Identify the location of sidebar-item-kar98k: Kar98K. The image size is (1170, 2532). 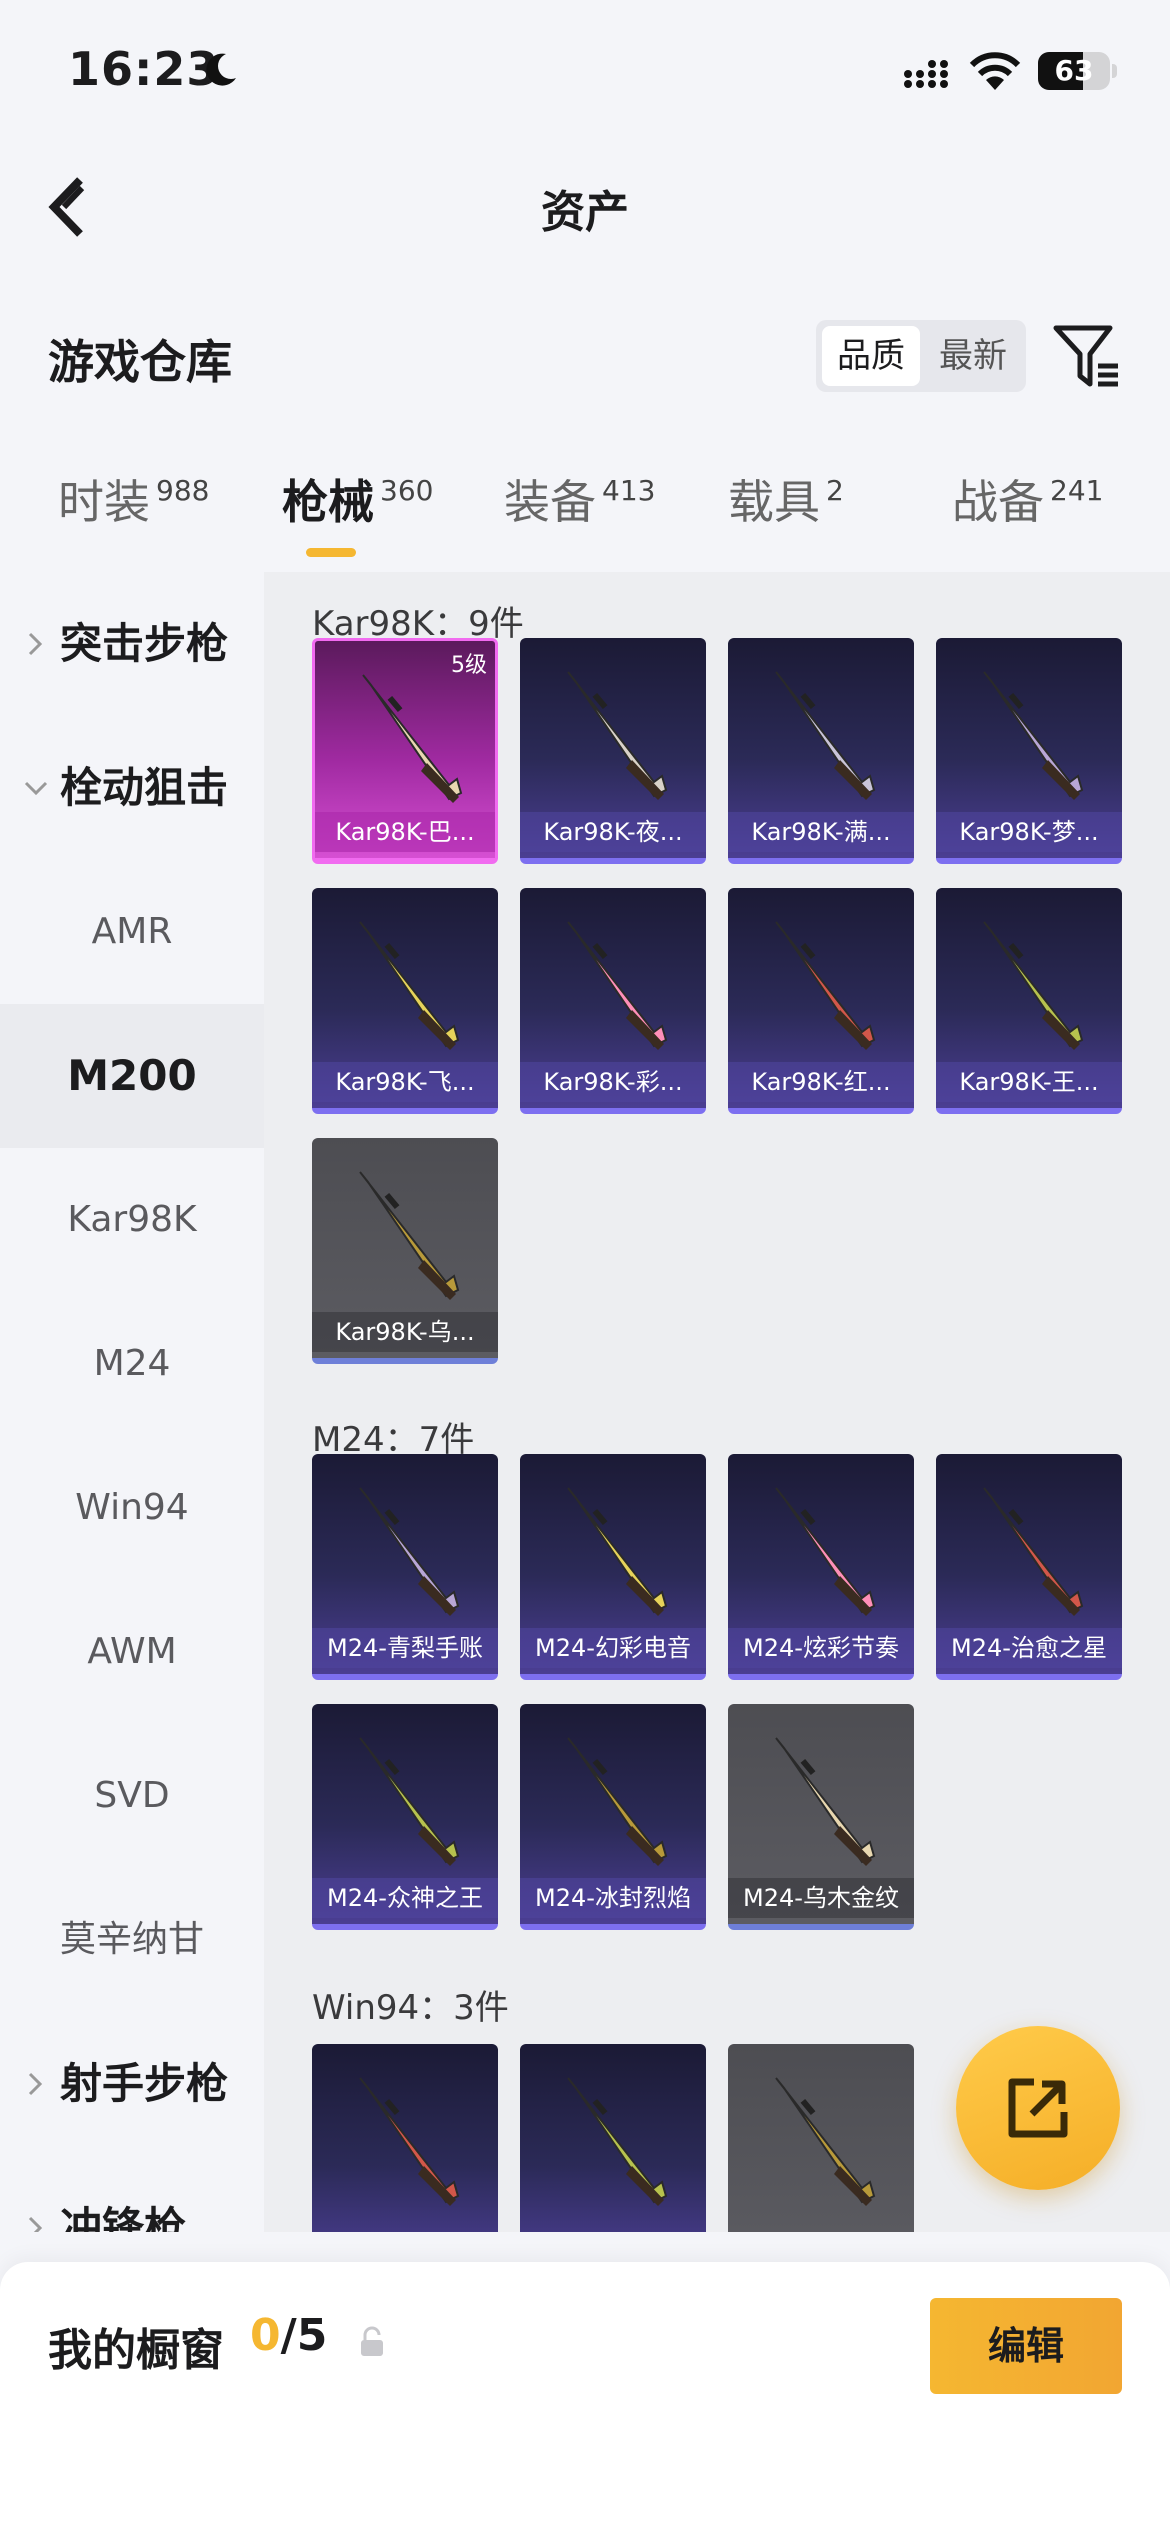
(132, 1220).